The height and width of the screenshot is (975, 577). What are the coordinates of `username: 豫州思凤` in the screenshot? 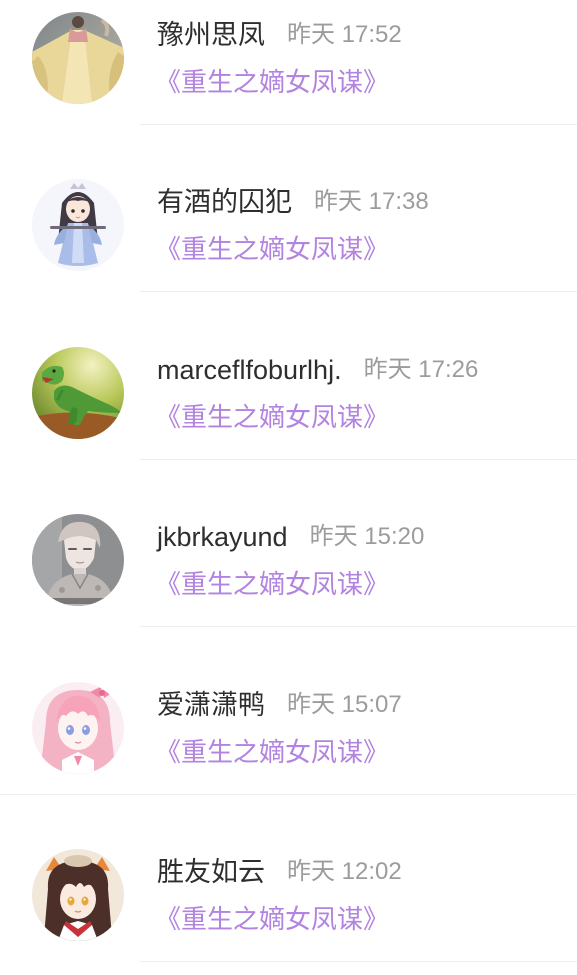 It's located at (211, 35).